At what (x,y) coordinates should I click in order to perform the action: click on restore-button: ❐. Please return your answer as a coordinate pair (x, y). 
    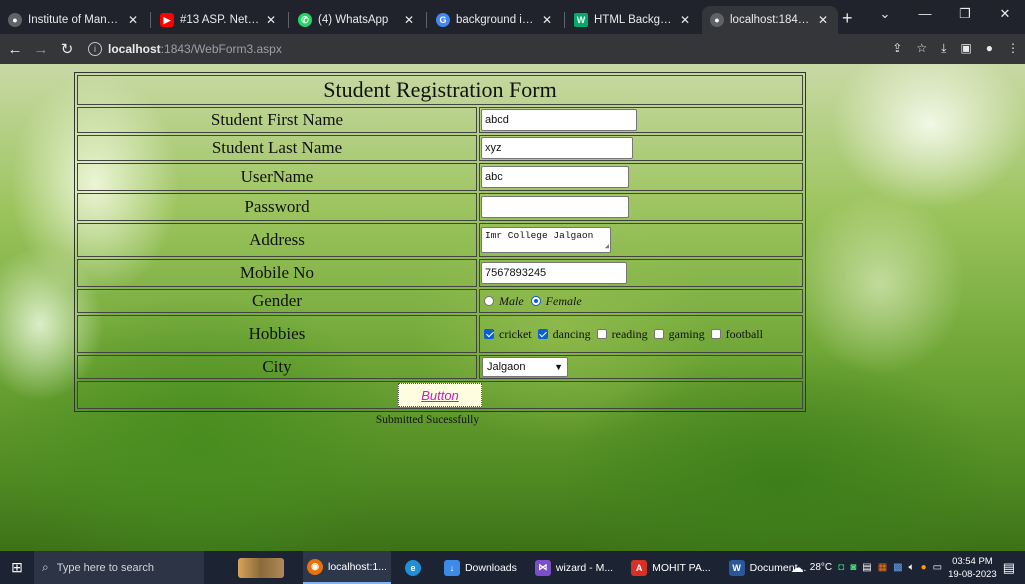
    Looking at the image, I should click on (965, 14).